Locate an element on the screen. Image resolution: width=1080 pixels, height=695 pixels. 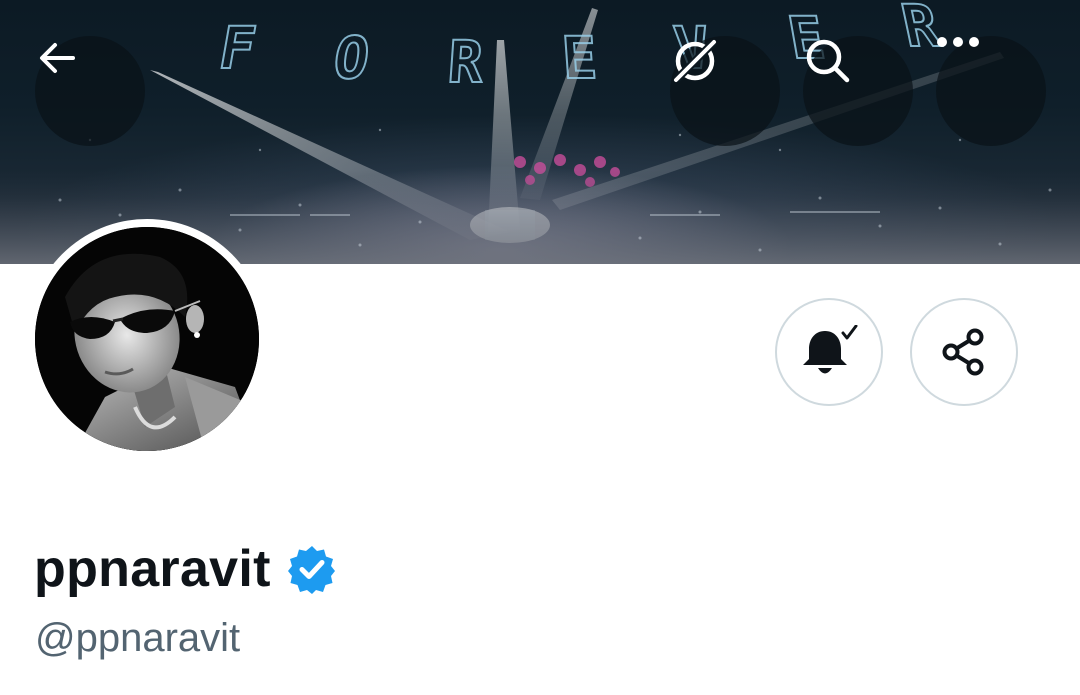
username-handle: @ppnaravit is located at coordinates (138, 638).